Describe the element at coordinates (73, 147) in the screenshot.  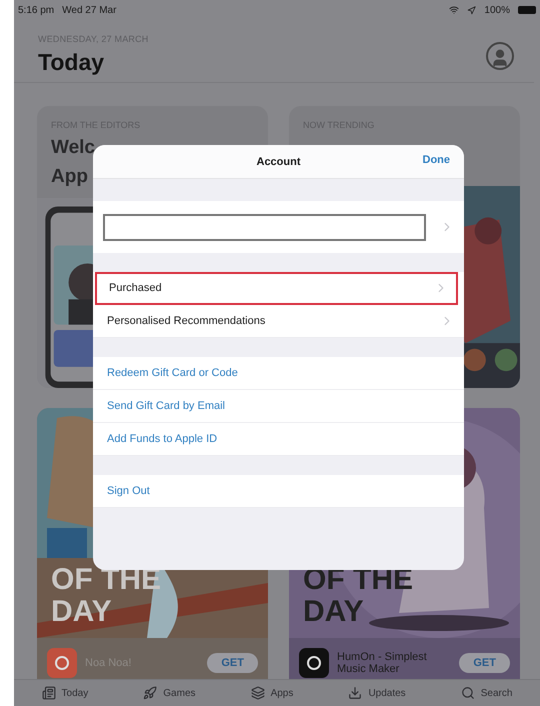
I see `card-title: Welc` at that location.